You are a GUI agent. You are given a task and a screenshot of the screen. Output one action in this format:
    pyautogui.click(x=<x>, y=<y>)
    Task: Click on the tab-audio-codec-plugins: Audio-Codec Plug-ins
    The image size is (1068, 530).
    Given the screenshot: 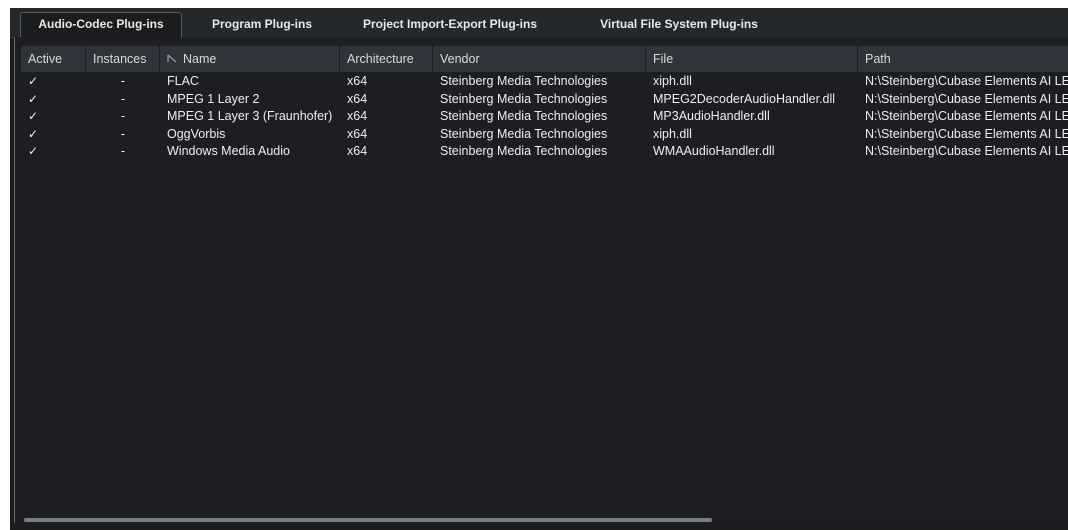 What is the action you would take?
    pyautogui.click(x=101, y=25)
    